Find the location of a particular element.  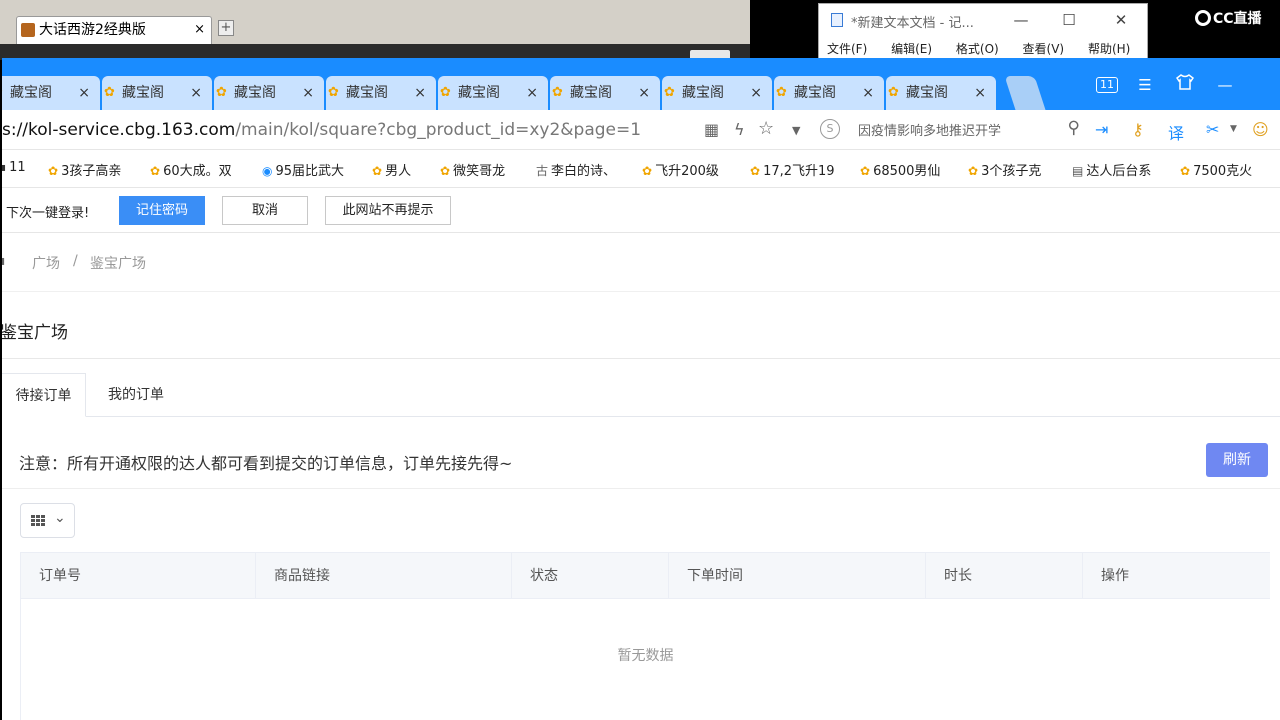

bookmark-label: 男人 is located at coordinates (398, 171).